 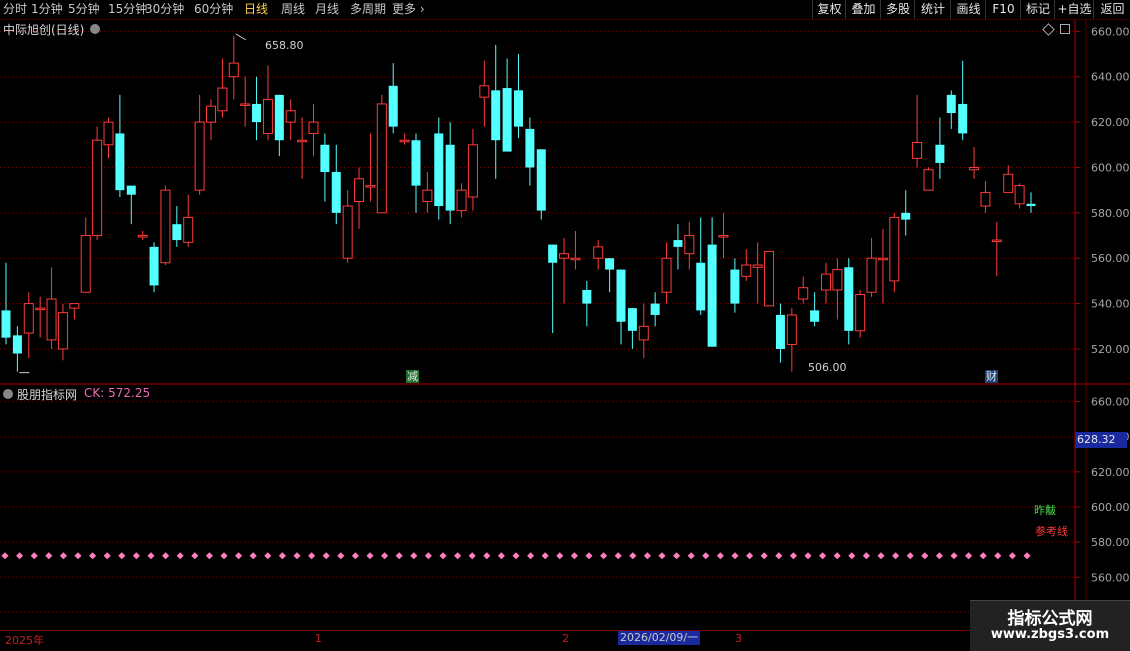 I want to click on period-tab-5: 60分钟, so click(x=213, y=9).